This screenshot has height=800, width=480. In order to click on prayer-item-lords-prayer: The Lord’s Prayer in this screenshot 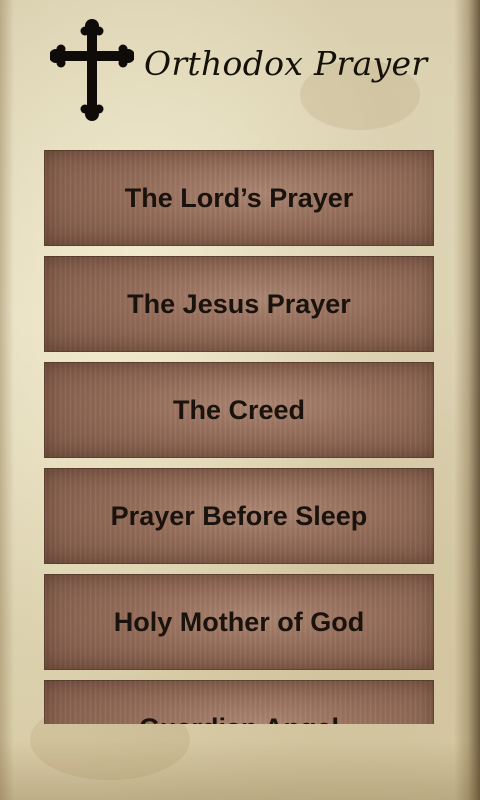, I will do `click(239, 198)`.